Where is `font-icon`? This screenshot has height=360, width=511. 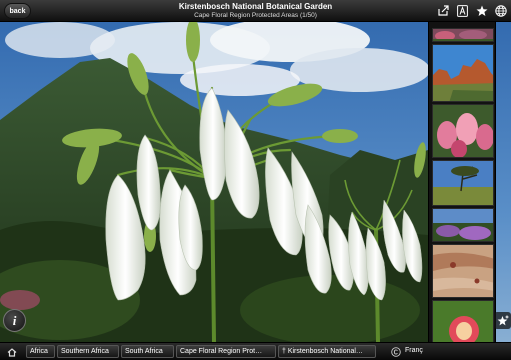
font-icon is located at coordinates (462, 10).